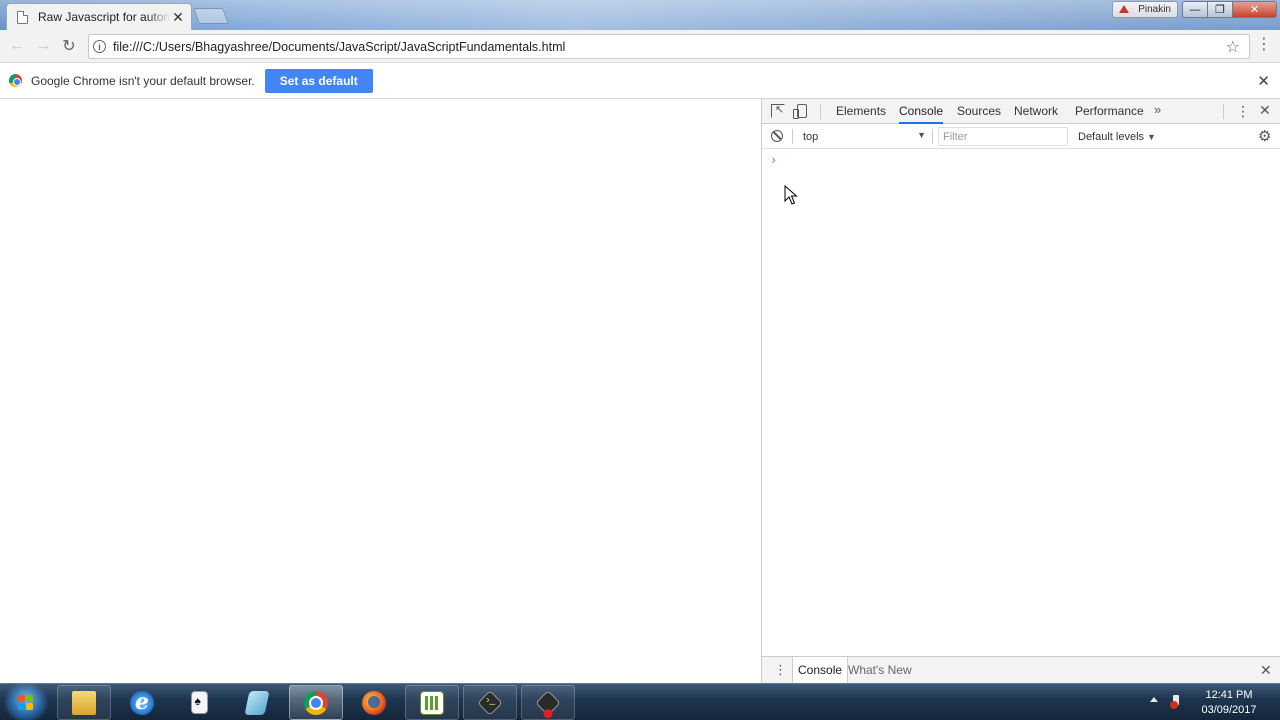  I want to click on taskbar-terminal, so click(490, 702).